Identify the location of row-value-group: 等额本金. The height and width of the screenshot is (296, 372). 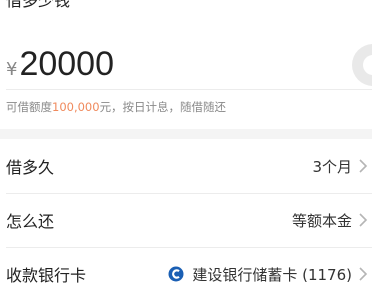
(330, 220).